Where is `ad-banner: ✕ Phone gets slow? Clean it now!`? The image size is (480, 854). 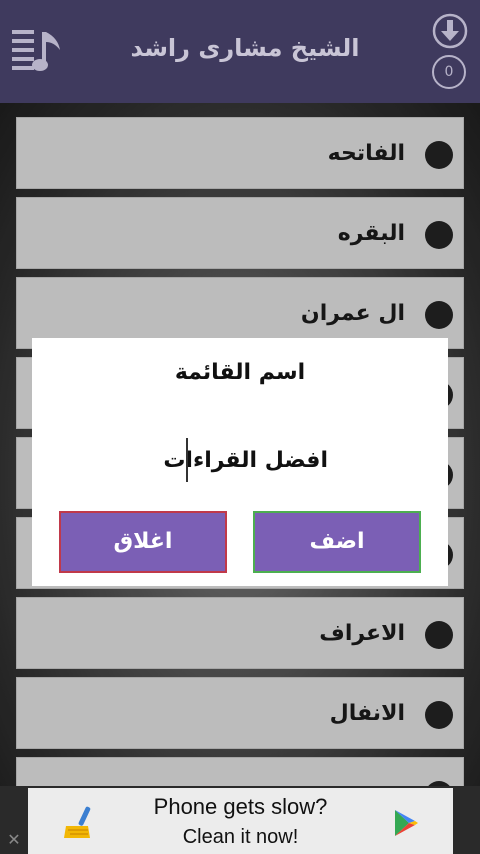
ad-banner: ✕ Phone gets slow? Clean it now! is located at coordinates (240, 820).